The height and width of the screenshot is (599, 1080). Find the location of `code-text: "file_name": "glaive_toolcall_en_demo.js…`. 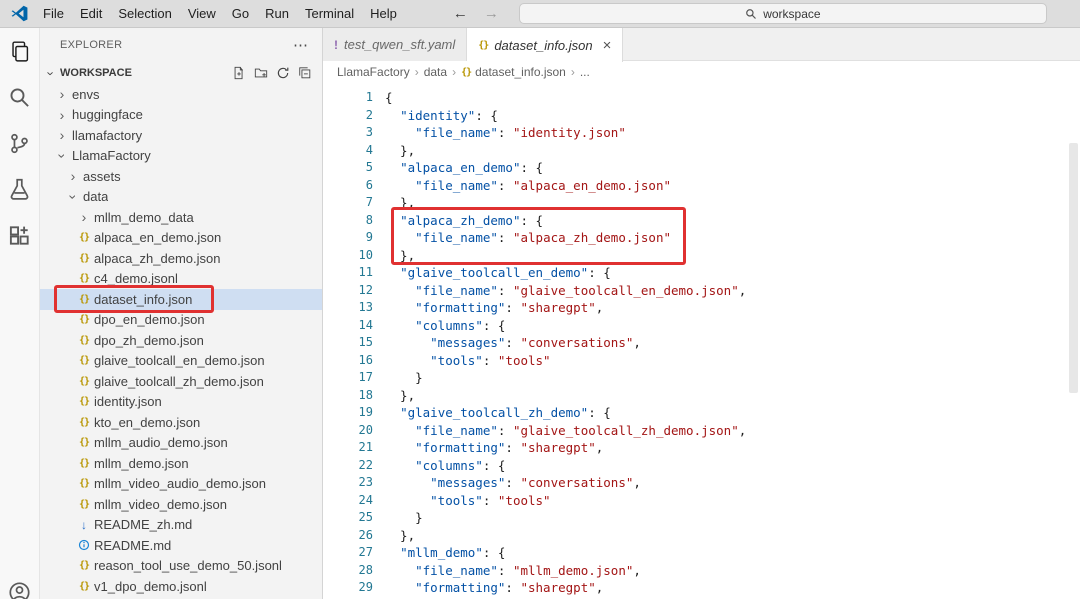

code-text: "file_name": "glaive_toolcall_en_demo.js… is located at coordinates (581, 290).